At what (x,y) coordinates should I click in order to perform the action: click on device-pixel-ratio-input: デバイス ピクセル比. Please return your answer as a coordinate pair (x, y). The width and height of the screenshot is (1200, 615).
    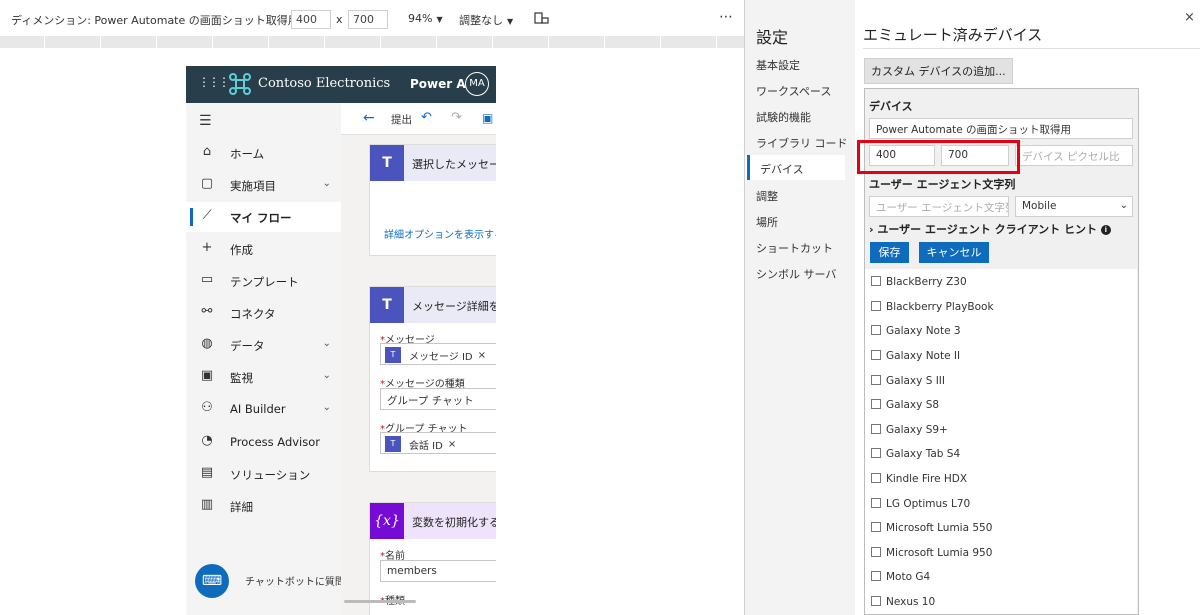
    Looking at the image, I should click on (1074, 155).